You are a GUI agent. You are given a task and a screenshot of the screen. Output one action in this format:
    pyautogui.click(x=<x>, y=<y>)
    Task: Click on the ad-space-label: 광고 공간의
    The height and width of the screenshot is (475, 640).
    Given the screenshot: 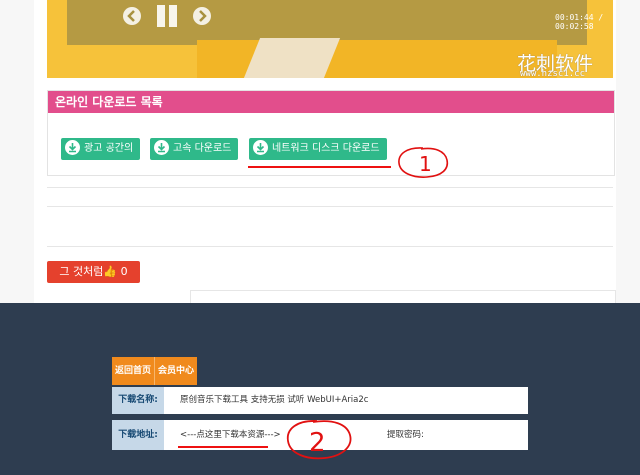 What is the action you would take?
    pyautogui.click(x=109, y=148)
    